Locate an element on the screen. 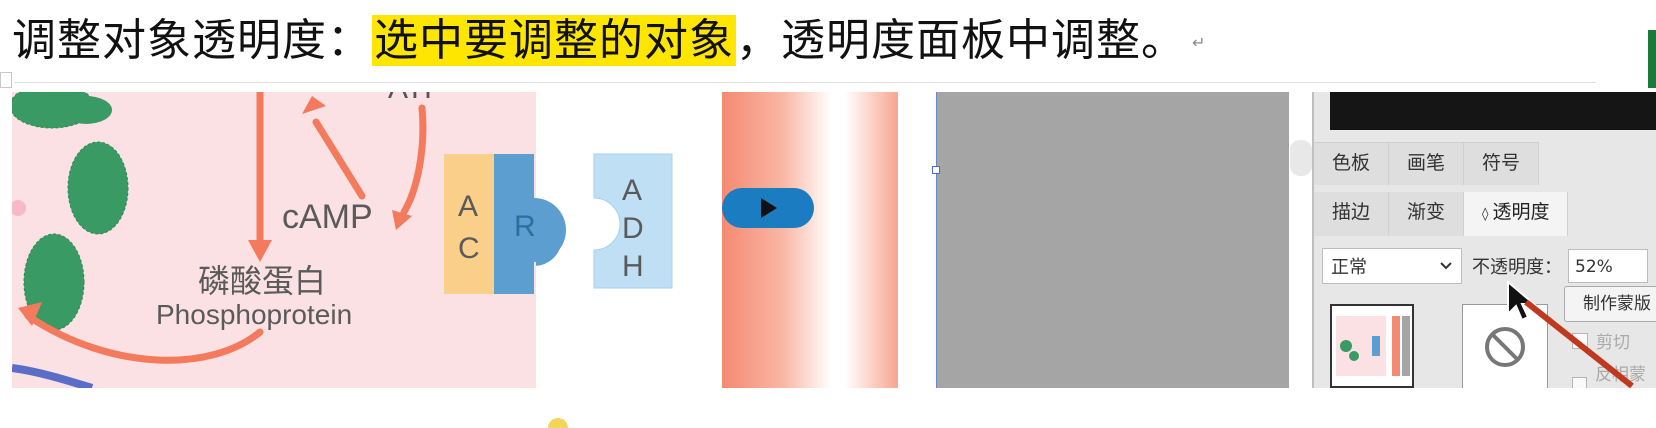 The width and height of the screenshot is (1656, 428). caption-prefix: 调整对象透明度： is located at coordinates (192, 40).